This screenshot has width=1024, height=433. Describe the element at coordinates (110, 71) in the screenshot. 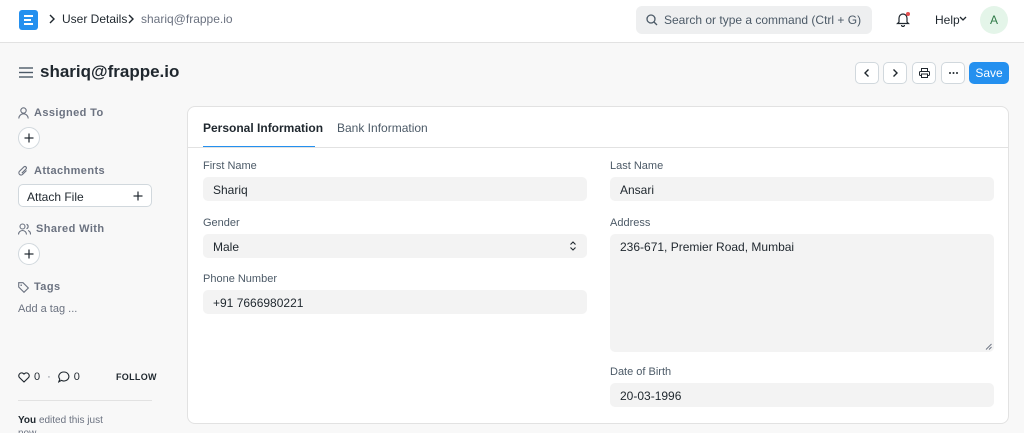

I see `page-title: shariq@frappe.io` at that location.